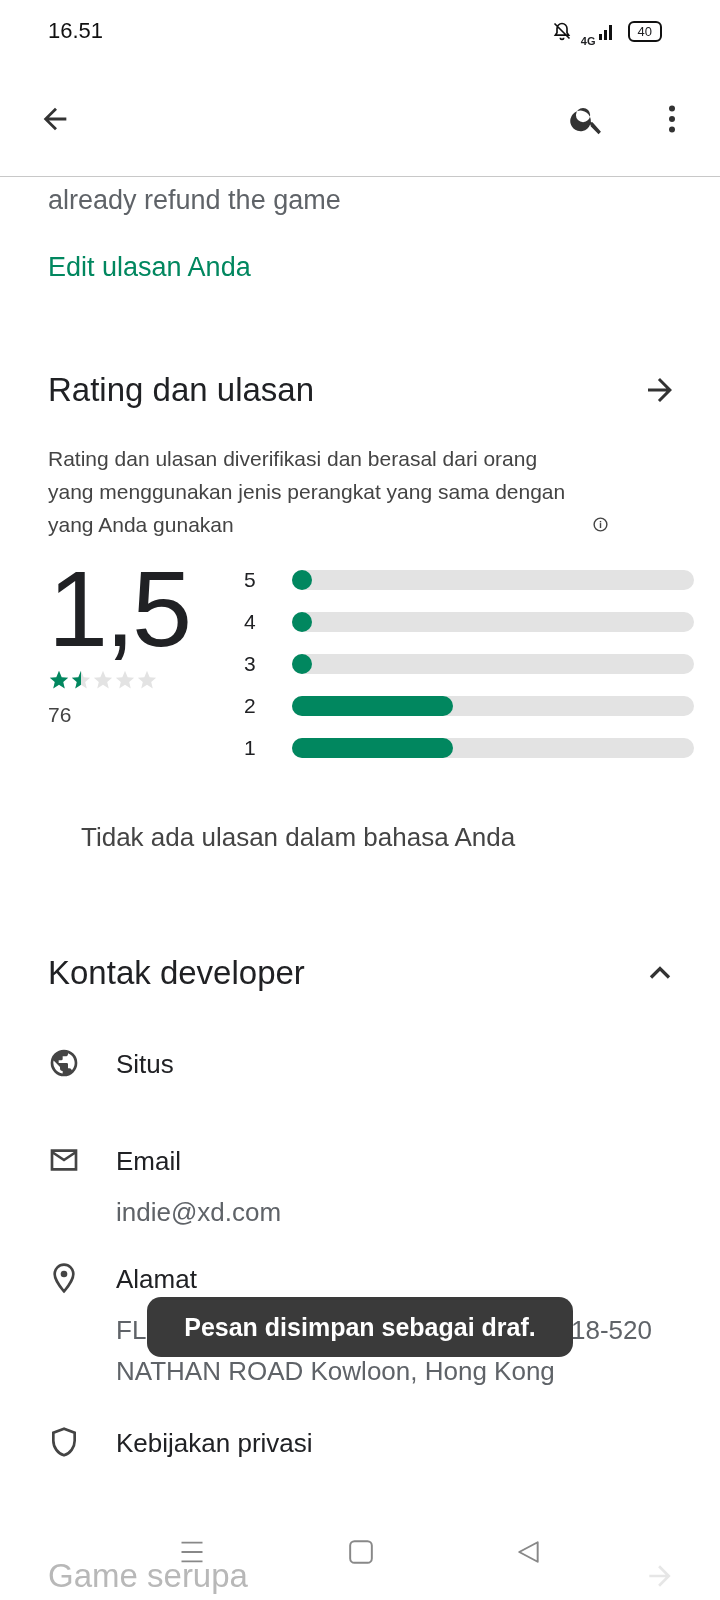  What do you see at coordinates (250, 705) in the screenshot?
I see `star-level-label: 2` at bounding box center [250, 705].